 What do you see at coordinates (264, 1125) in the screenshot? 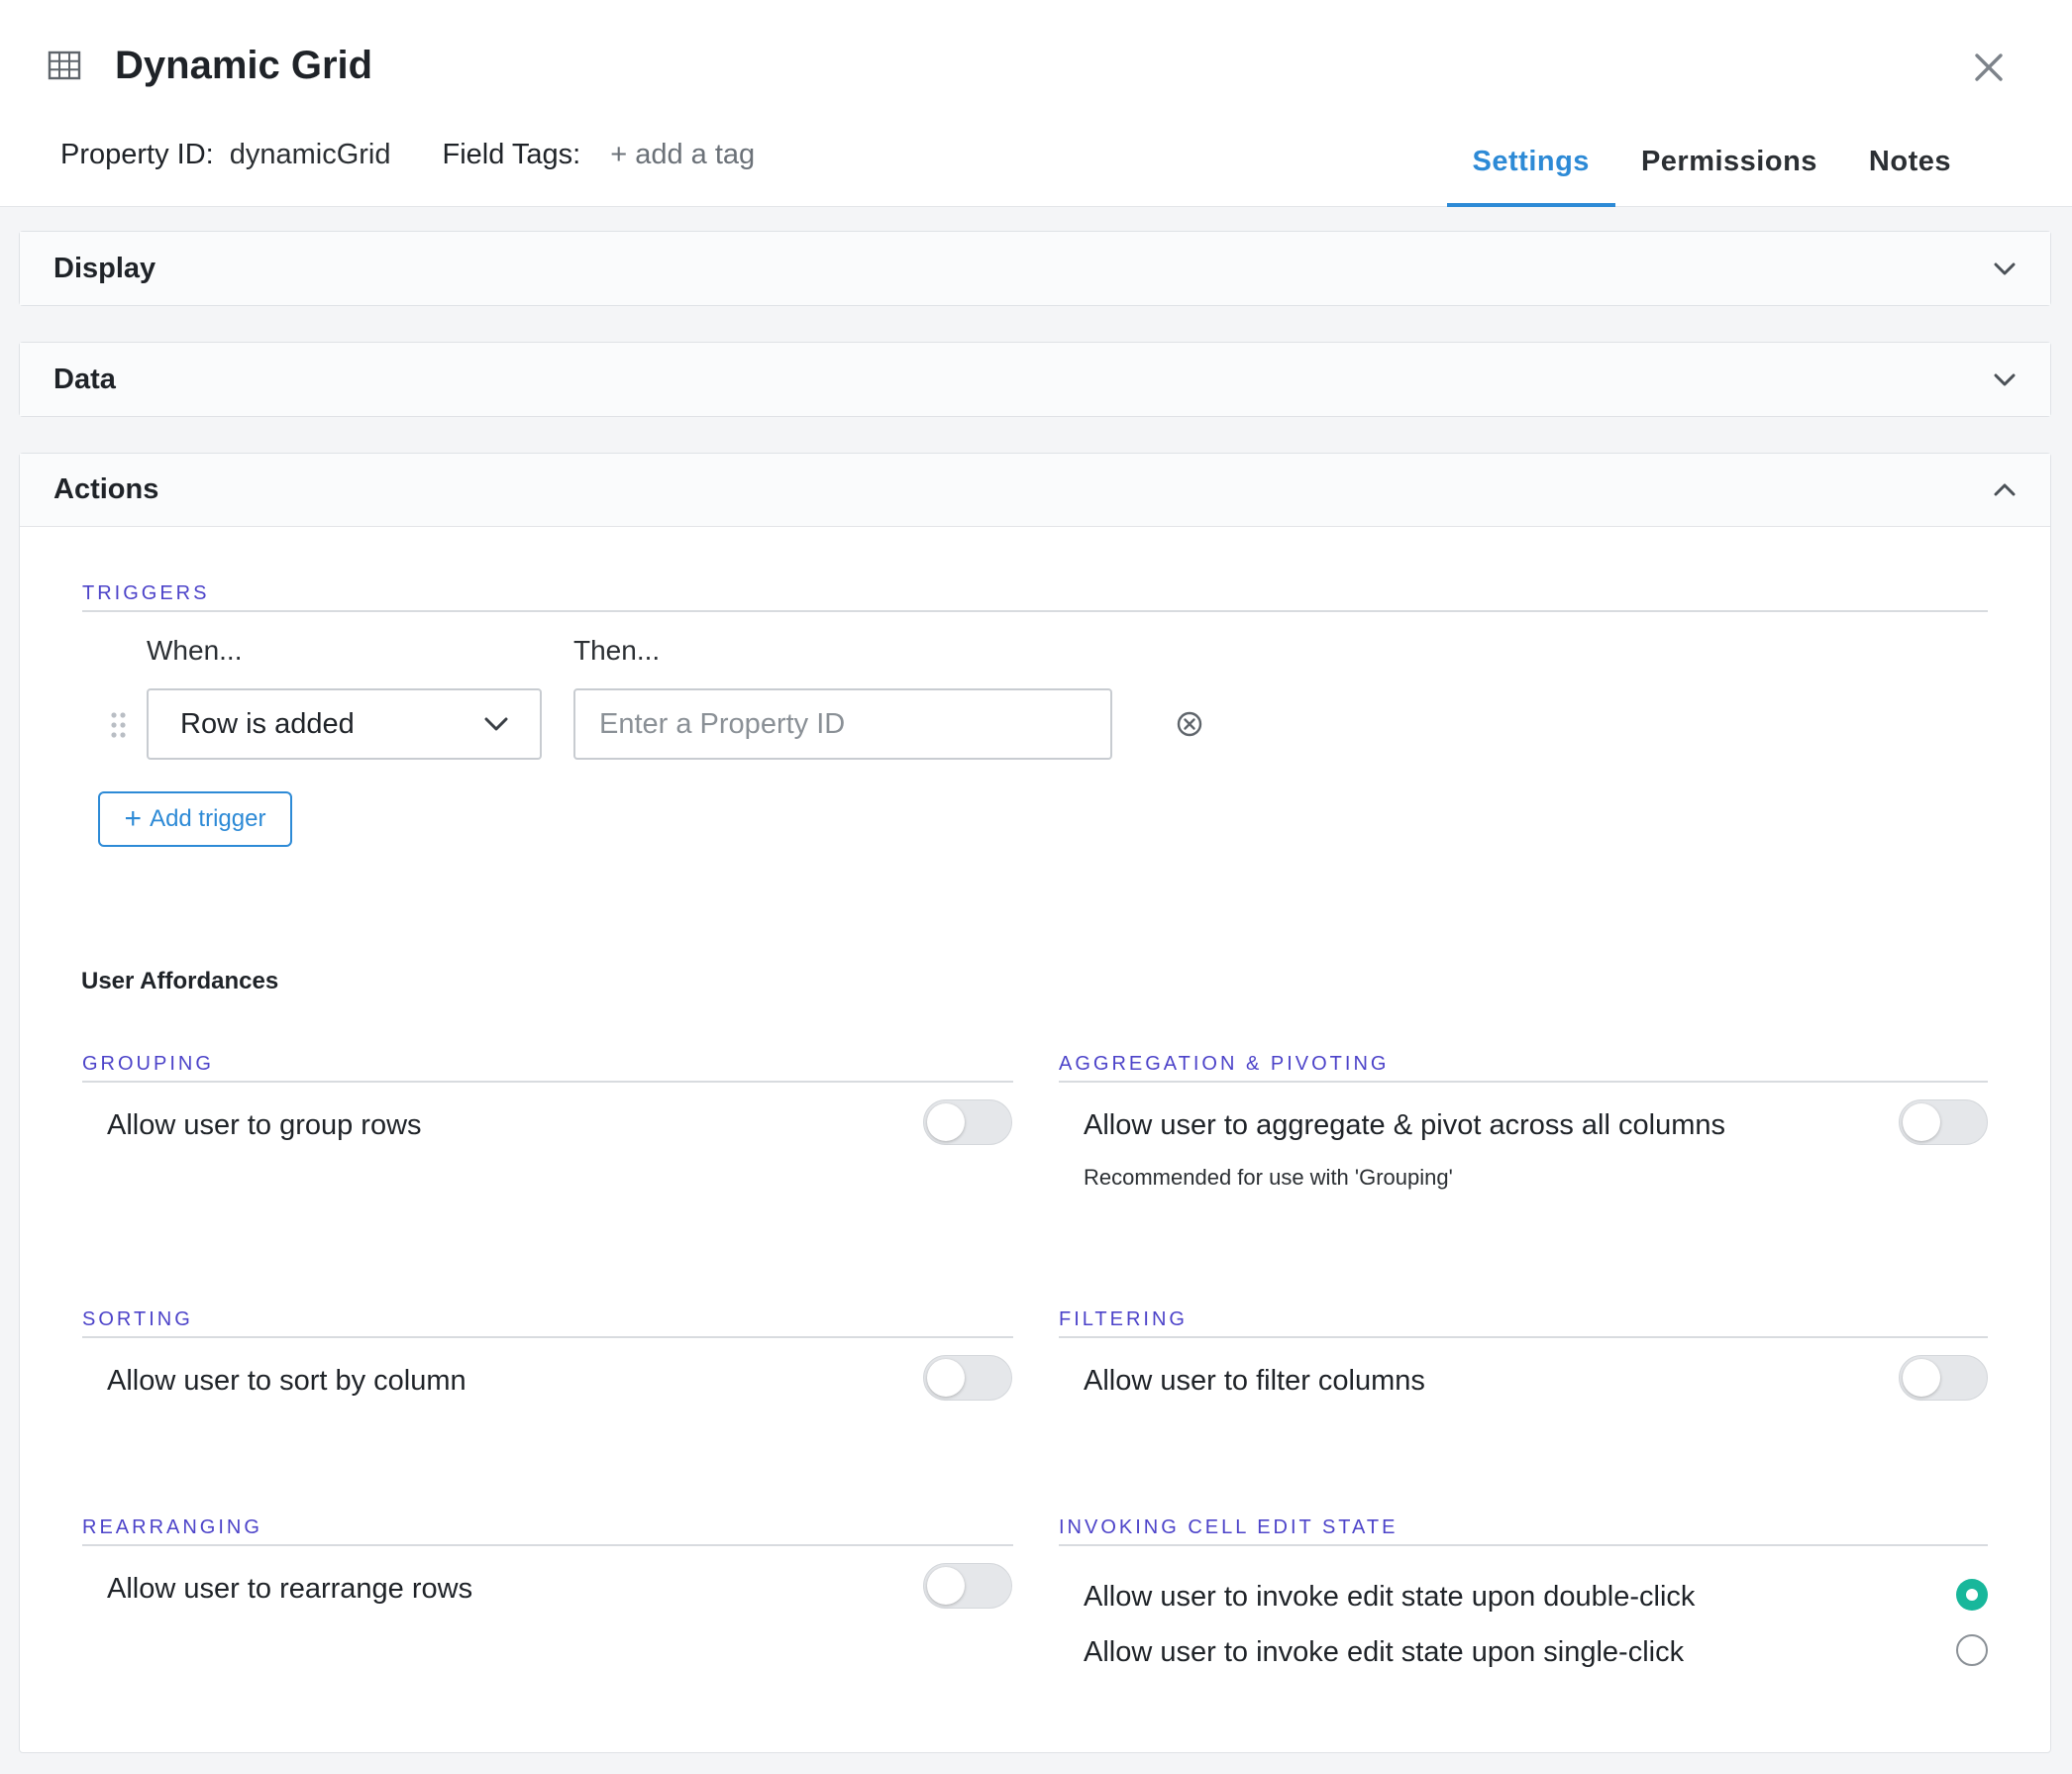
I see `group-rows-option-label: Allow user to group rows` at bounding box center [264, 1125].